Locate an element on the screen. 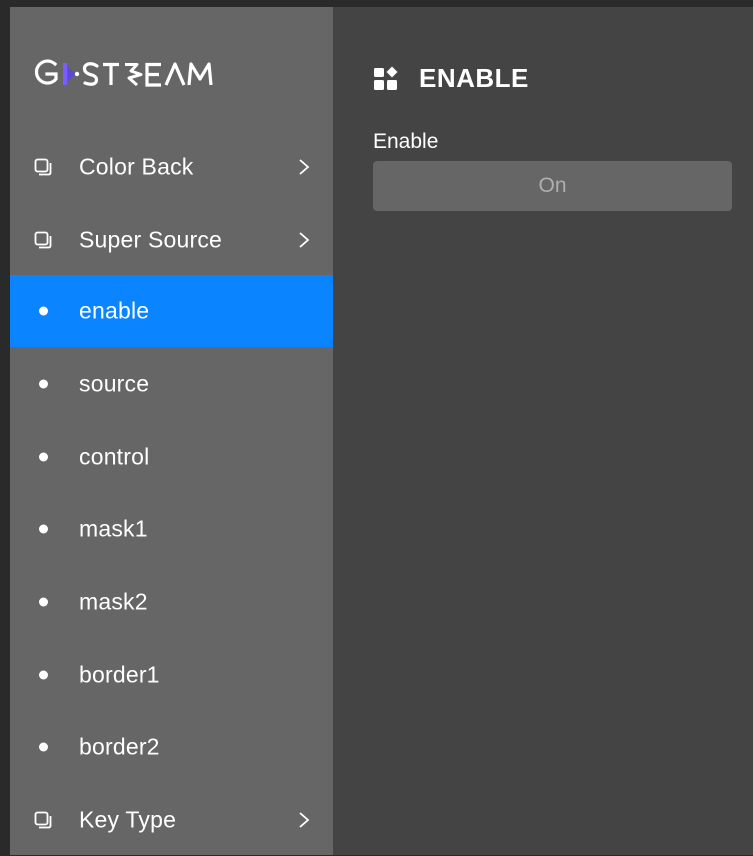 This screenshot has height=856, width=753. sidebar-item-label: source is located at coordinates (114, 383).